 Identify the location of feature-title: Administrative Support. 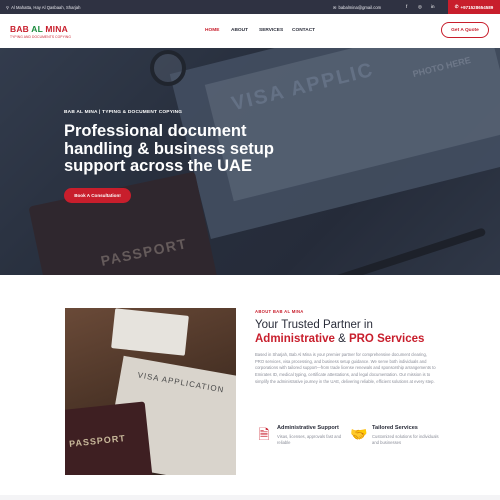
(308, 428).